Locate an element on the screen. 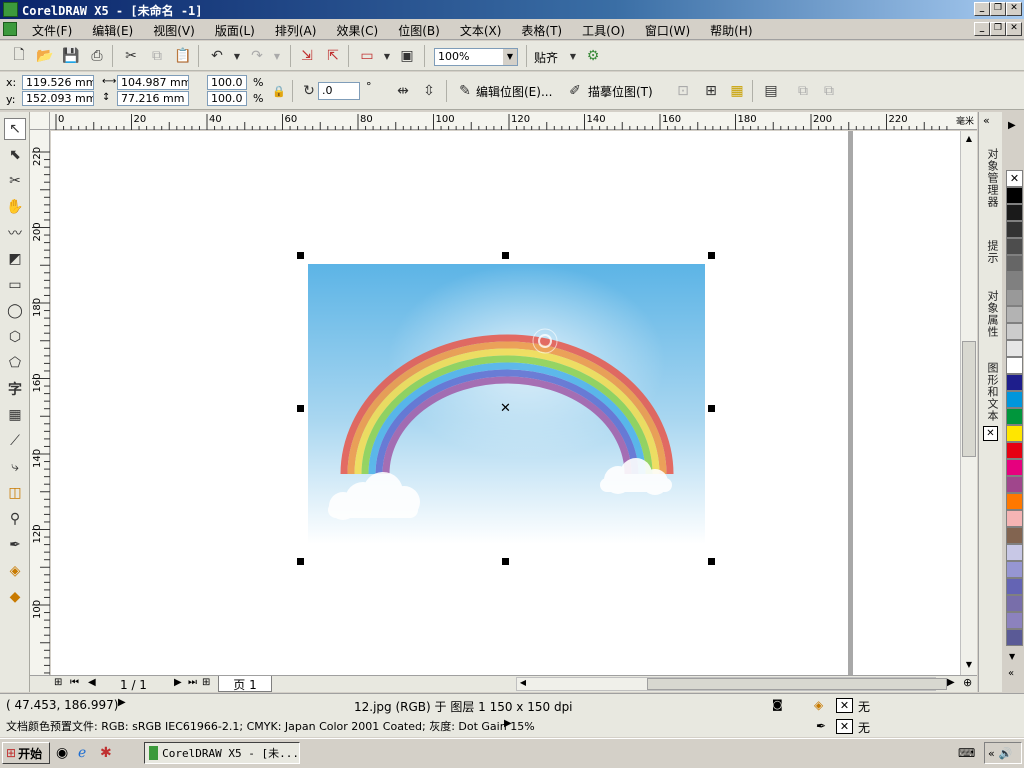 The image size is (1024, 768). keyboard-icon: ⌨ is located at coordinates (966, 753).